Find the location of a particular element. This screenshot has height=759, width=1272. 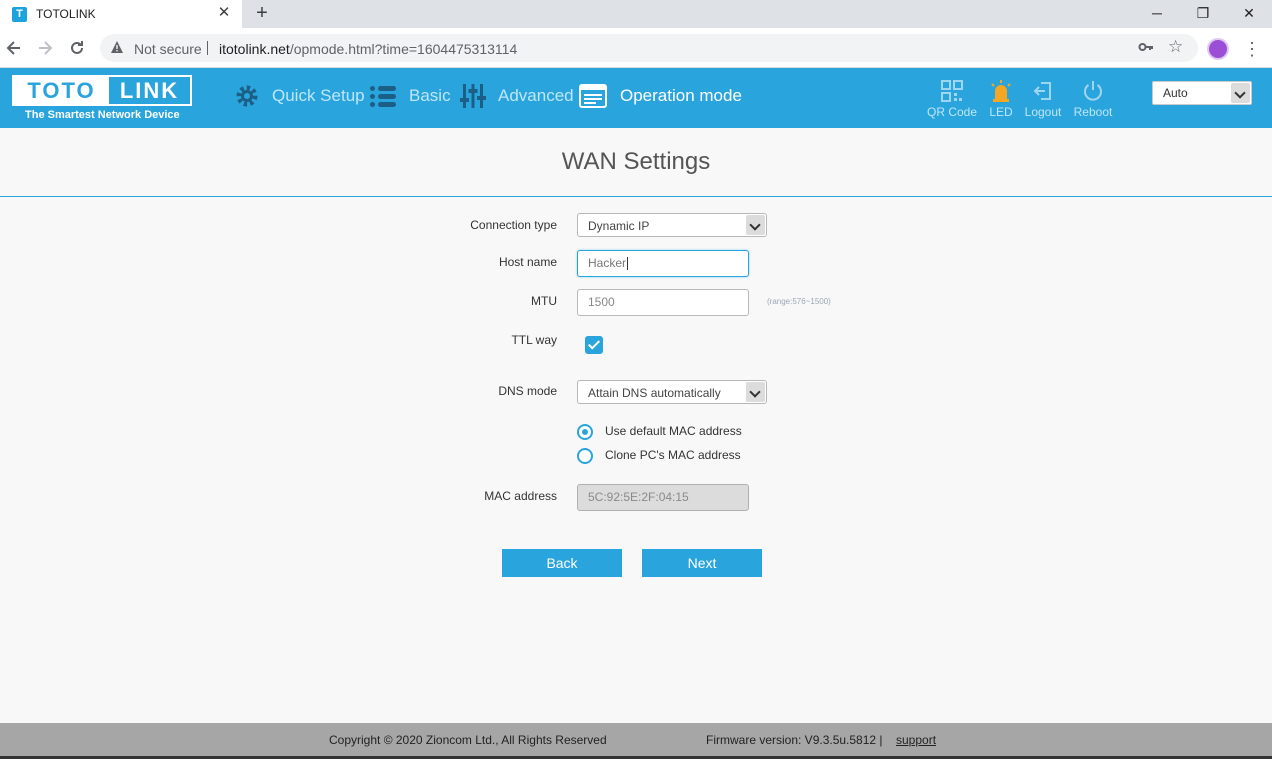

nav-label: Advanced is located at coordinates (536, 95).